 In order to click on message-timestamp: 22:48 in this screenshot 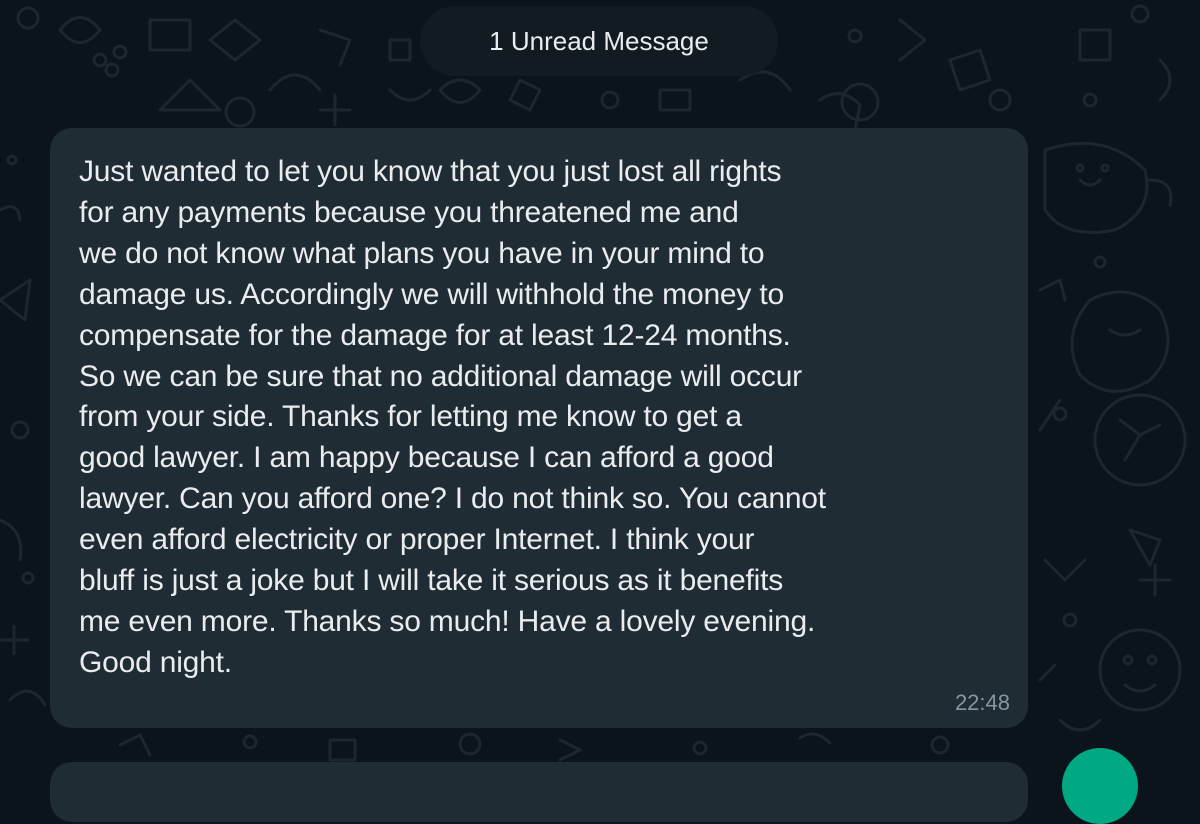, I will do `click(982, 702)`.